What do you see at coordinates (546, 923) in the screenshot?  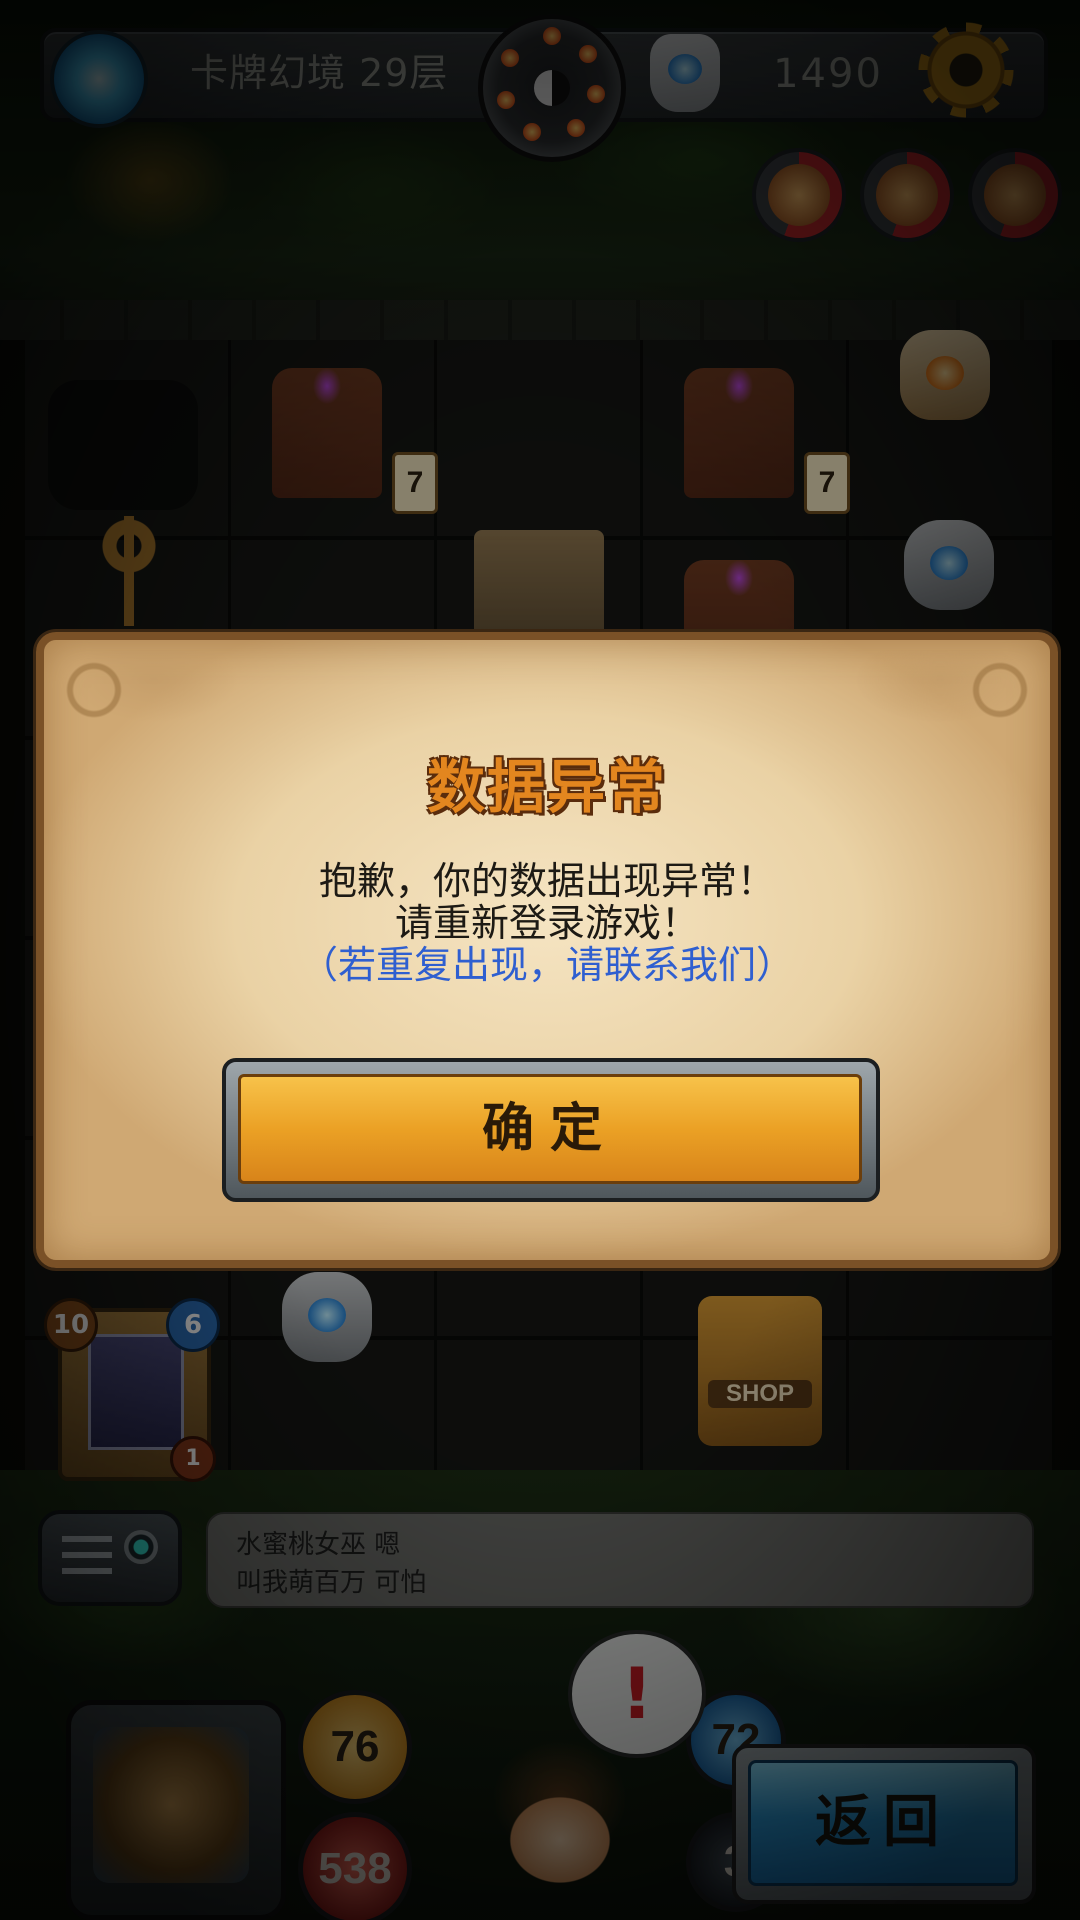 I see `dialog-message-line: 请重新登录游戏！` at bounding box center [546, 923].